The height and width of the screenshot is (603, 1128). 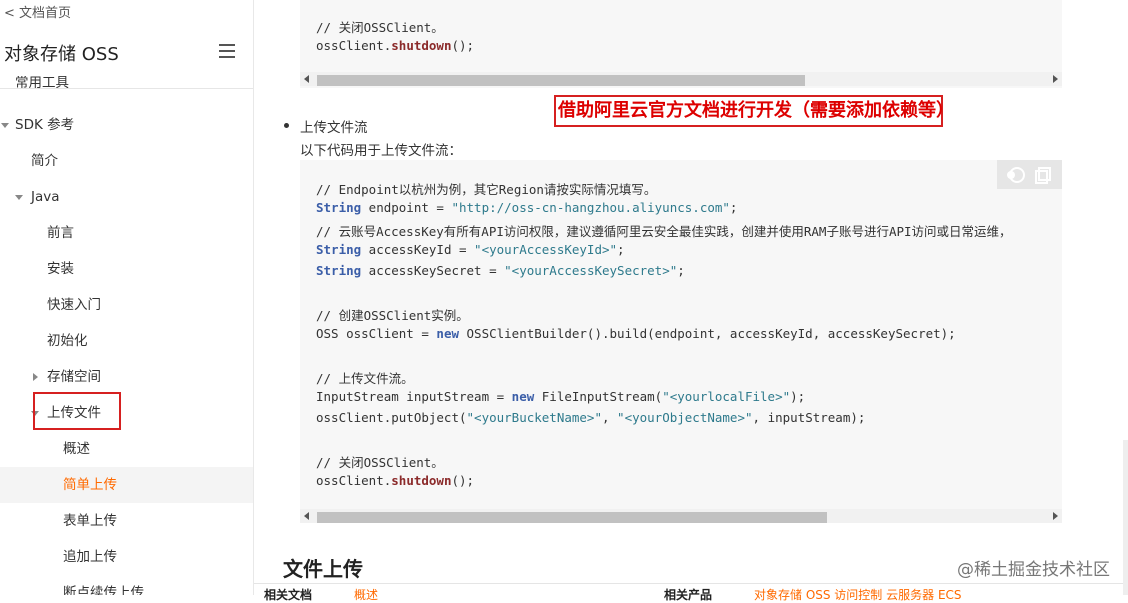 I want to click on code-comment: // Endpoint以杭州为例，其它Region请按实际情况填写。, so click(x=486, y=189).